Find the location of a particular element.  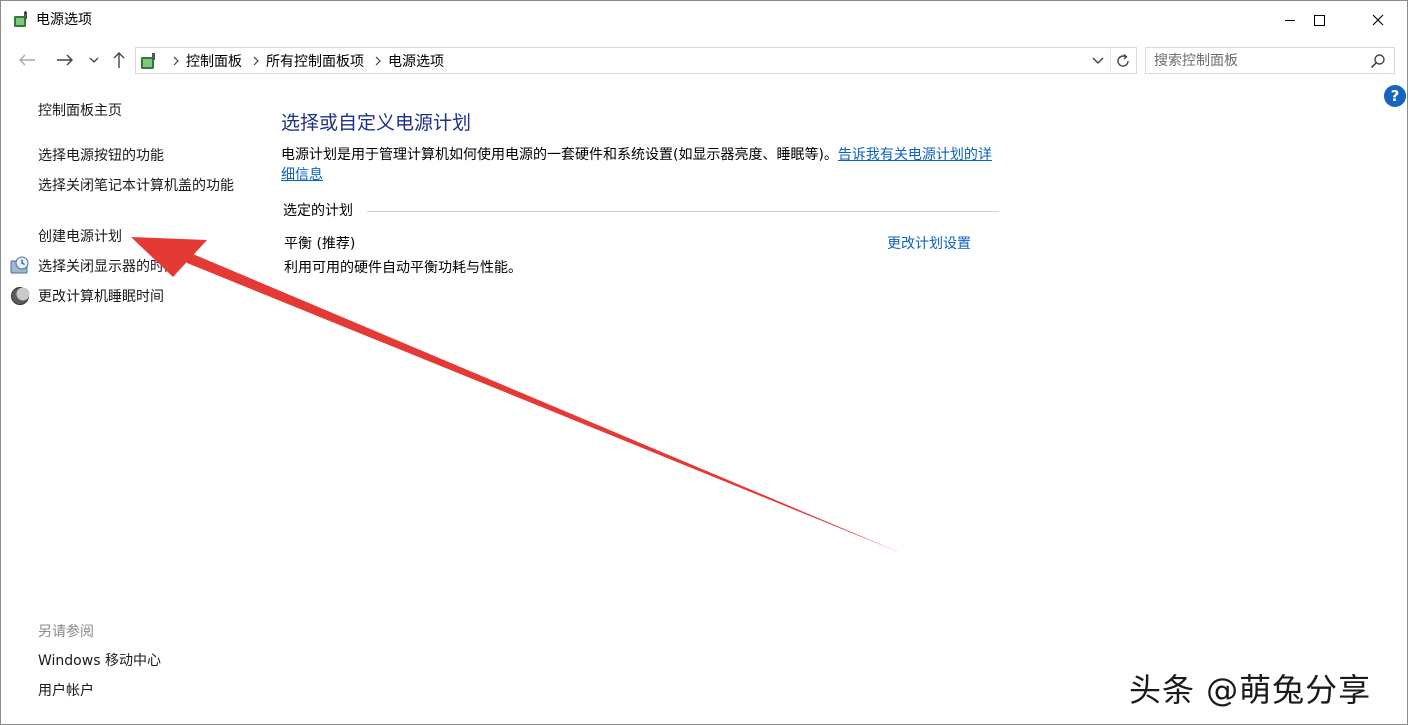

change-plan-settings-link: 更改计划设置 is located at coordinates (929, 244).